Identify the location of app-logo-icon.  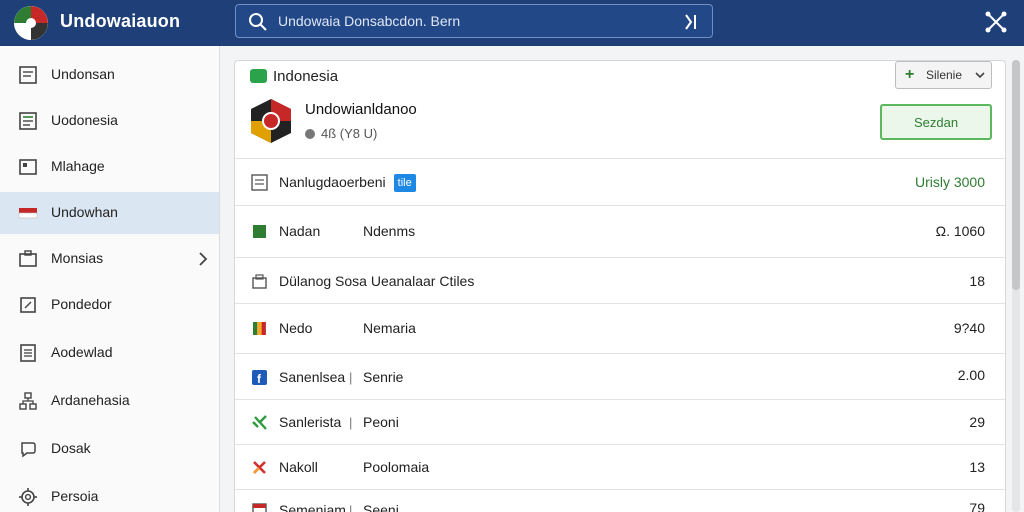
(31, 23).